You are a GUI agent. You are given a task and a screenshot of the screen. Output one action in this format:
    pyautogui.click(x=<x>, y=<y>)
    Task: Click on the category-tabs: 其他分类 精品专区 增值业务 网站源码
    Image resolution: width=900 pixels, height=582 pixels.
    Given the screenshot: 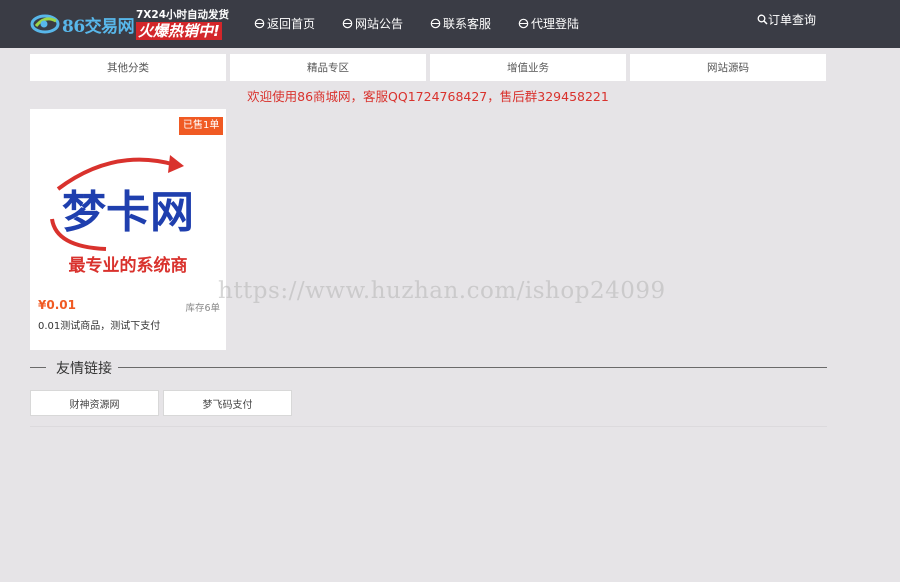 What is the action you would take?
    pyautogui.click(x=430, y=67)
    